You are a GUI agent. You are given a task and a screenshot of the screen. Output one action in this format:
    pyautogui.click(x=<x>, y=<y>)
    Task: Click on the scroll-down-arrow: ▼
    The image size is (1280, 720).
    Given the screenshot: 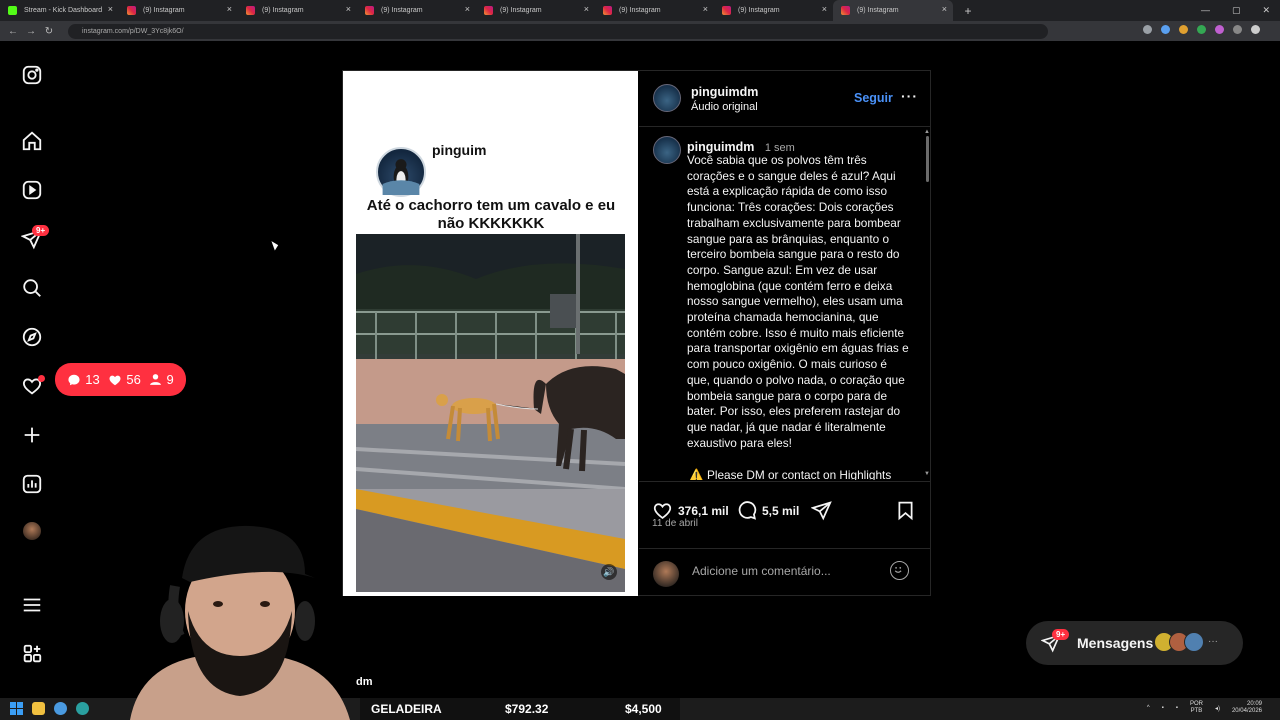 What is the action you would take?
    pyautogui.click(x=927, y=474)
    